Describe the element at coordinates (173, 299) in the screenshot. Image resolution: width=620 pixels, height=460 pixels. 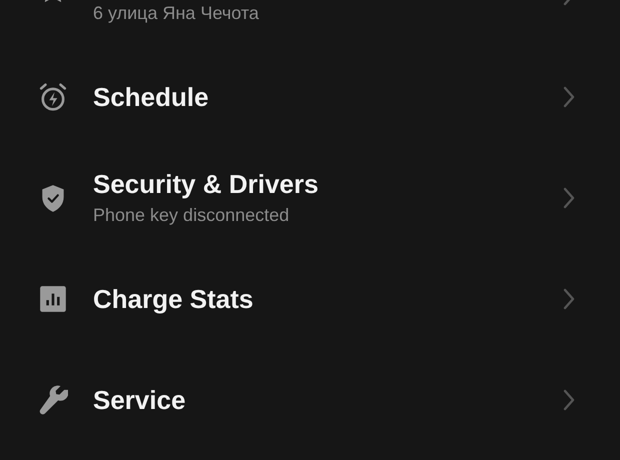
I see `menu-item-title: Charge Stats` at that location.